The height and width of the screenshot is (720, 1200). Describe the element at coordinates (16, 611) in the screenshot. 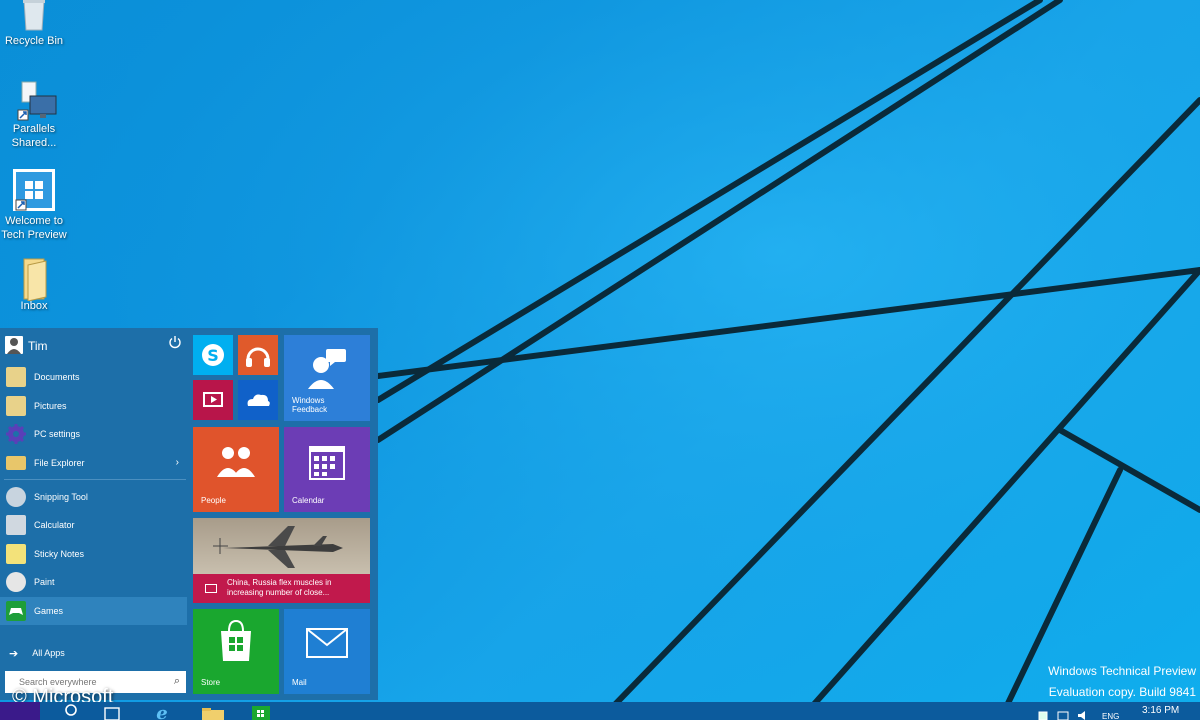

I see `games-icon` at that location.